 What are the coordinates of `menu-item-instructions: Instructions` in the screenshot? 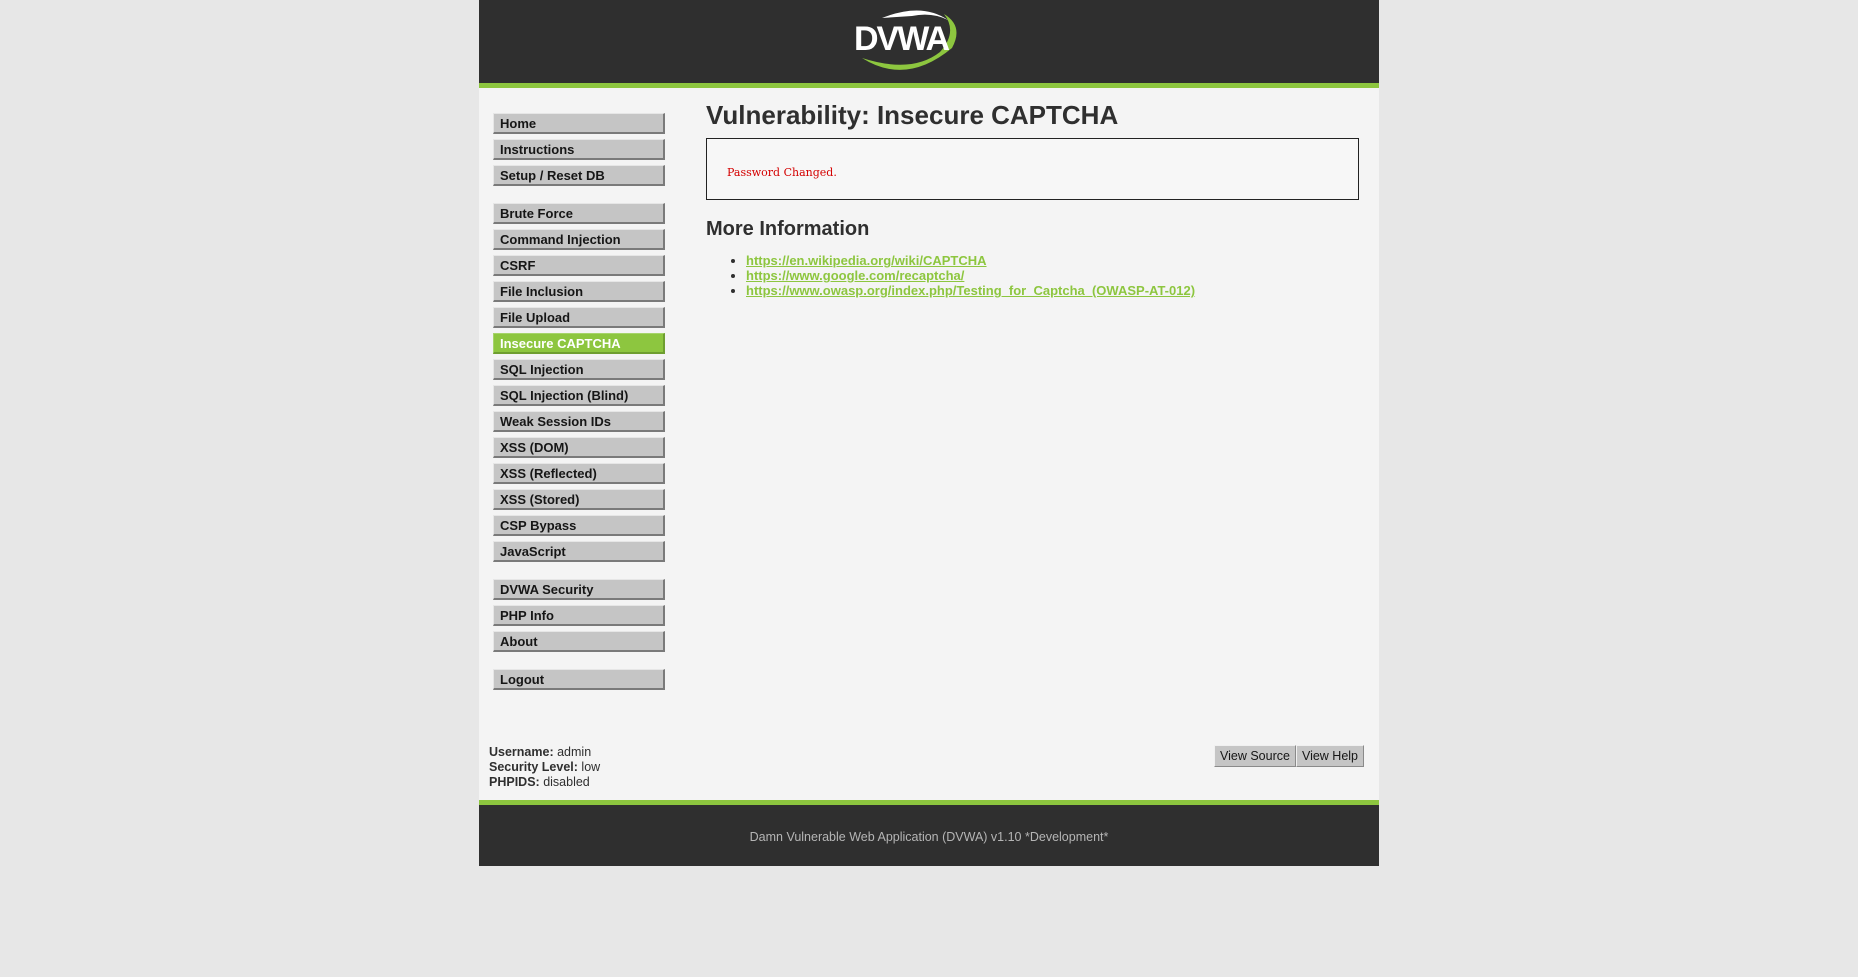 It's located at (579, 149).